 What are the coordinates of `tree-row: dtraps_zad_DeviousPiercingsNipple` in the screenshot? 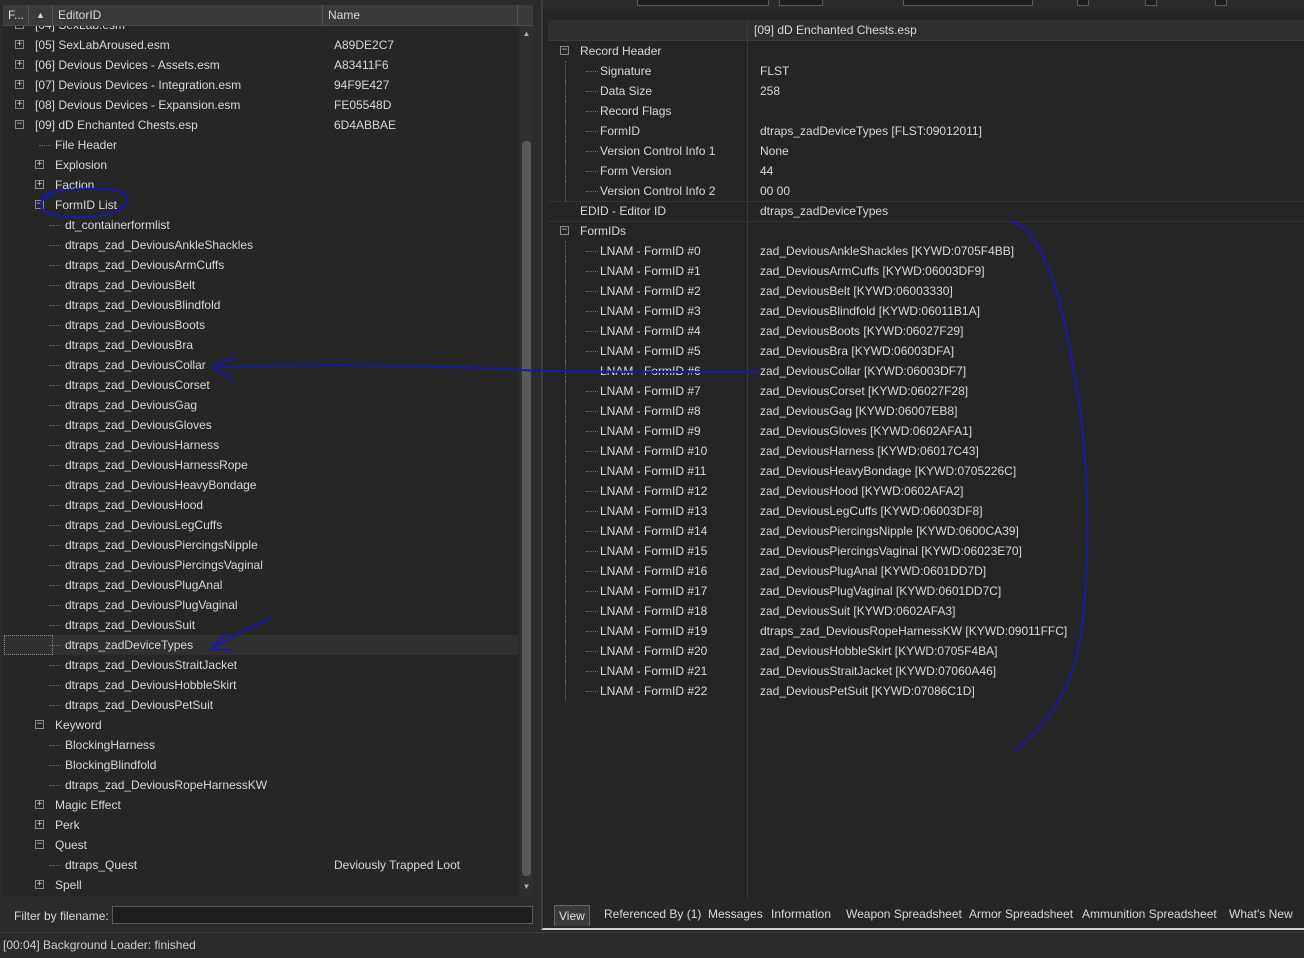 It's located at (260, 545).